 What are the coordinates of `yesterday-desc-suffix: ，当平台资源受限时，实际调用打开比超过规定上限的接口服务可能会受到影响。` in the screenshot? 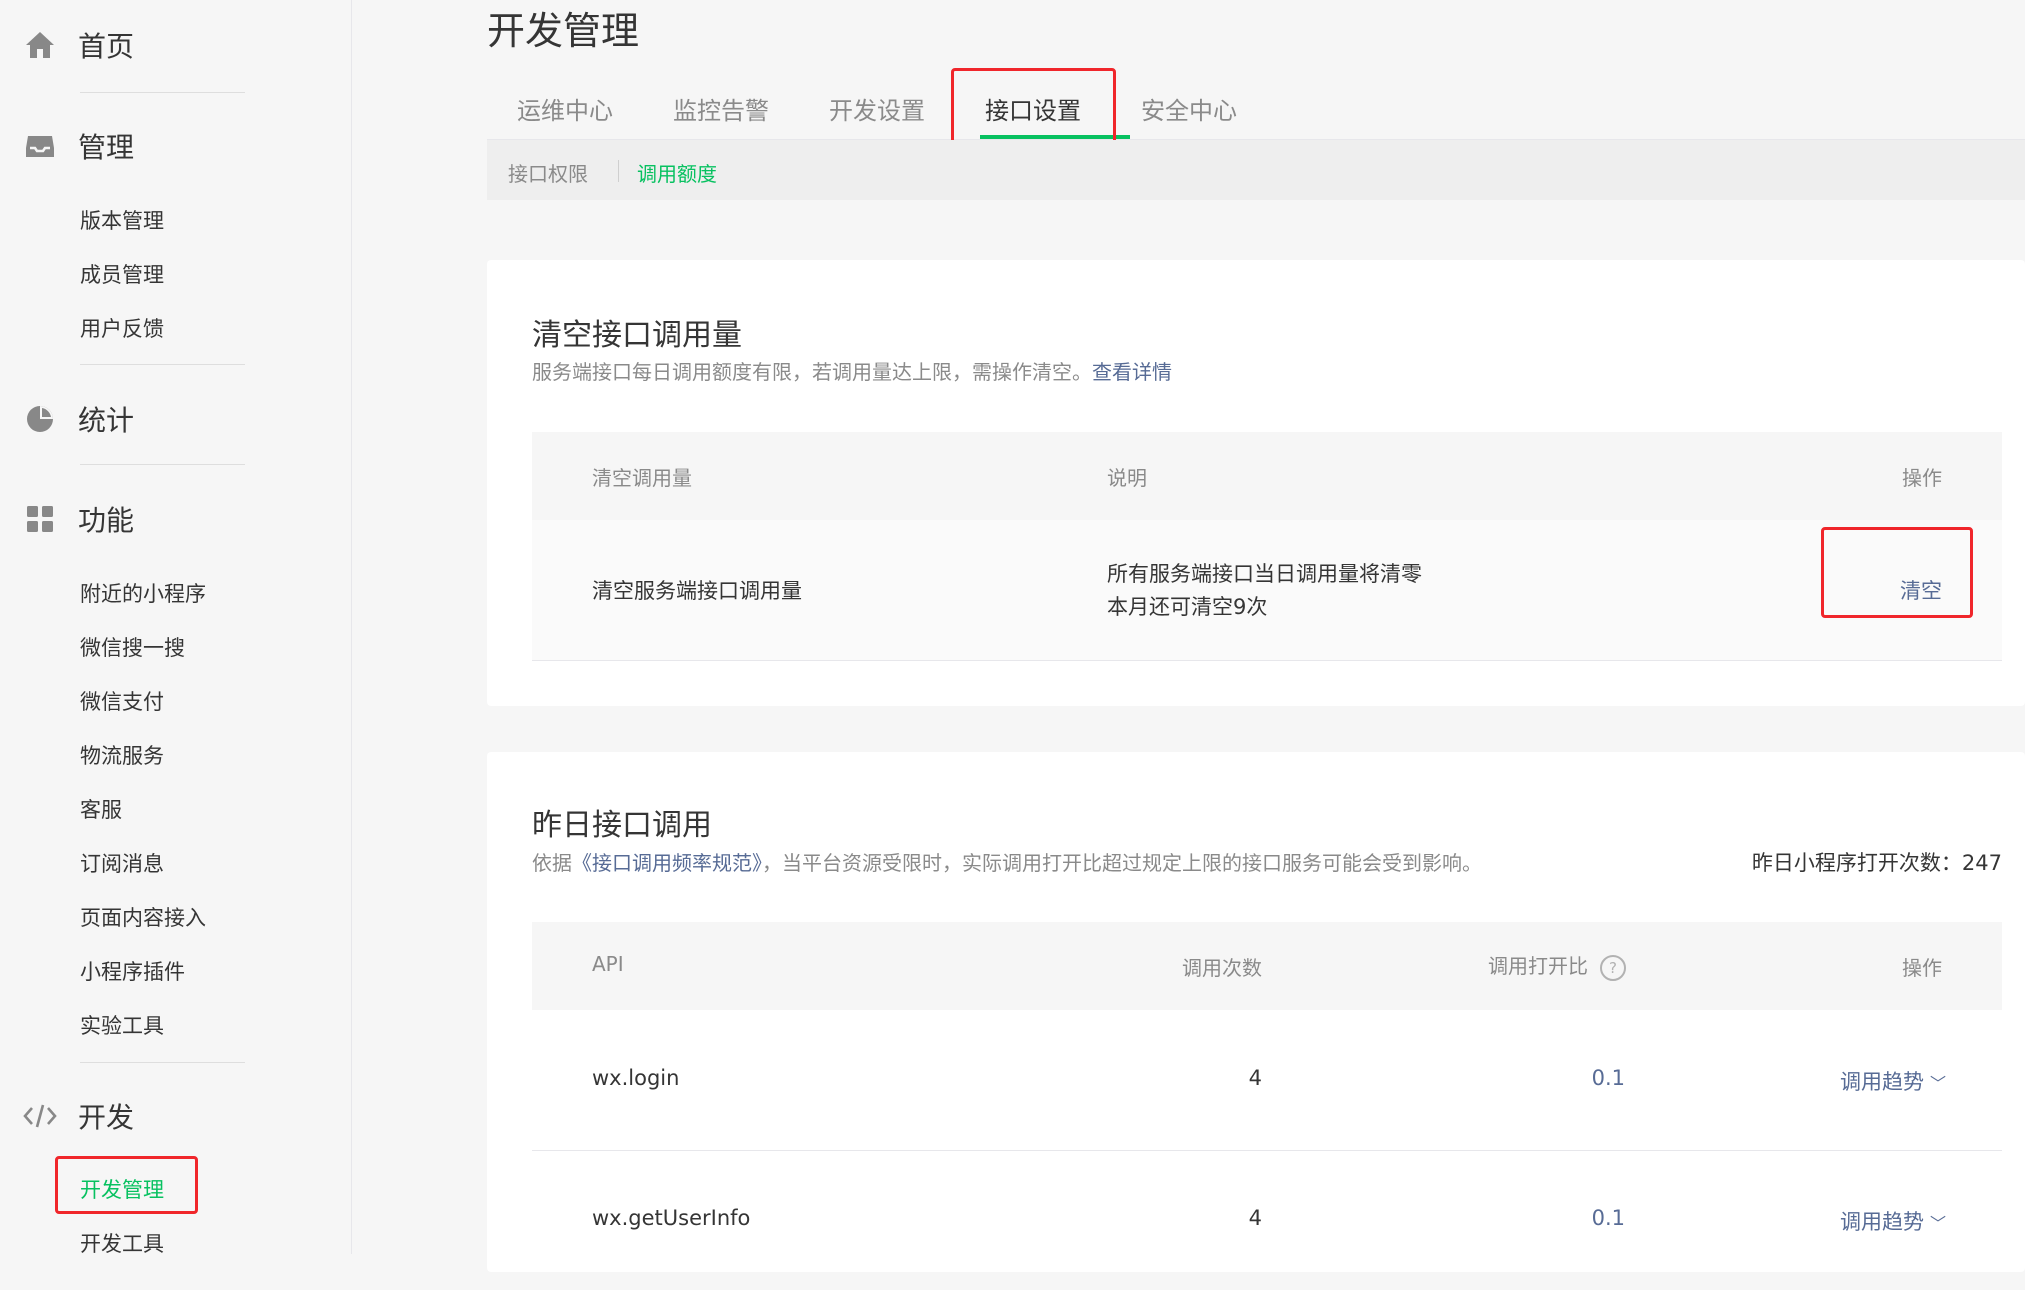 It's located at (1122, 863).